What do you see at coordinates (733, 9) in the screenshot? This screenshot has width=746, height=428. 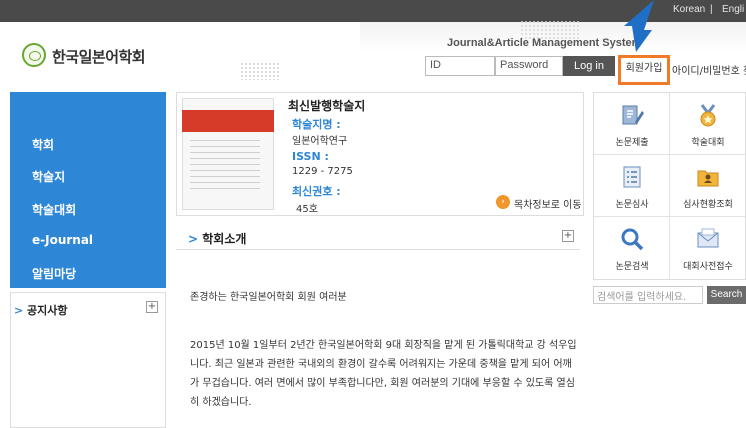 I see `lang-english-link: Engli` at bounding box center [733, 9].